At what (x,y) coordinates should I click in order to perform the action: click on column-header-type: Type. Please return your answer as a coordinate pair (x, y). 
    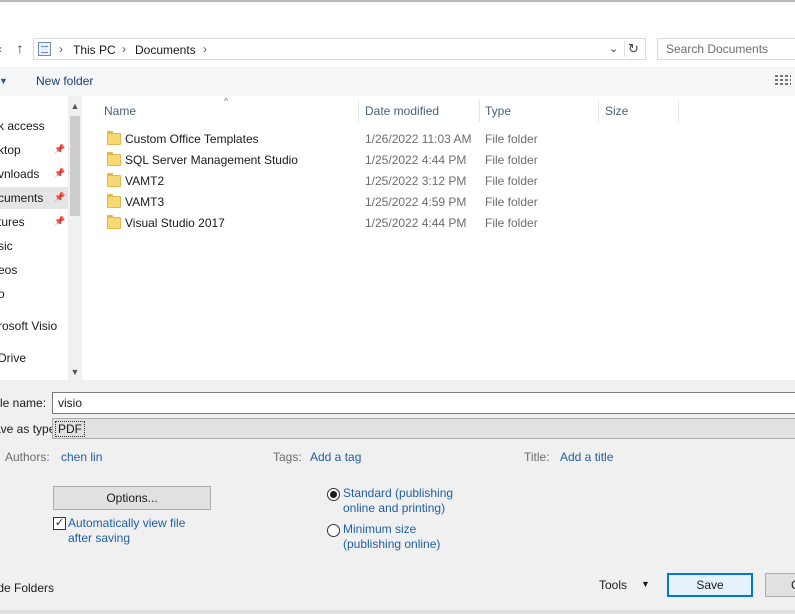
    Looking at the image, I should click on (498, 114).